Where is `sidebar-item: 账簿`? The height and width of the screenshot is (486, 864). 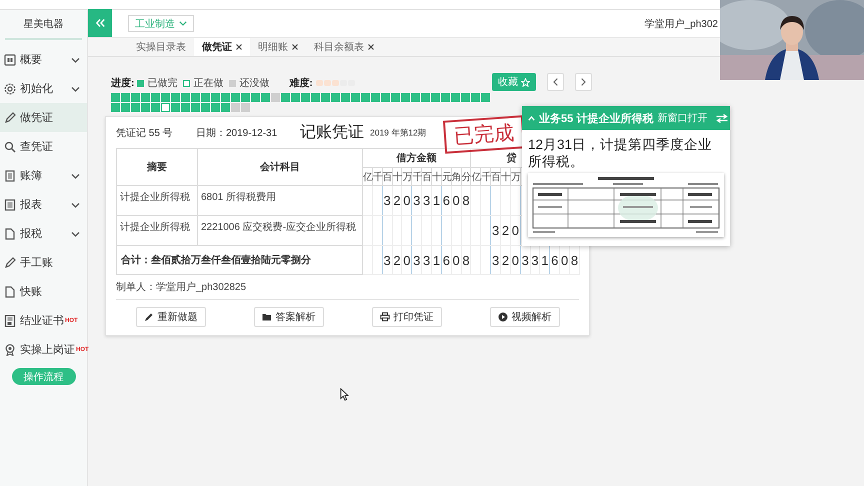
sidebar-item: 账簿 is located at coordinates (43, 175).